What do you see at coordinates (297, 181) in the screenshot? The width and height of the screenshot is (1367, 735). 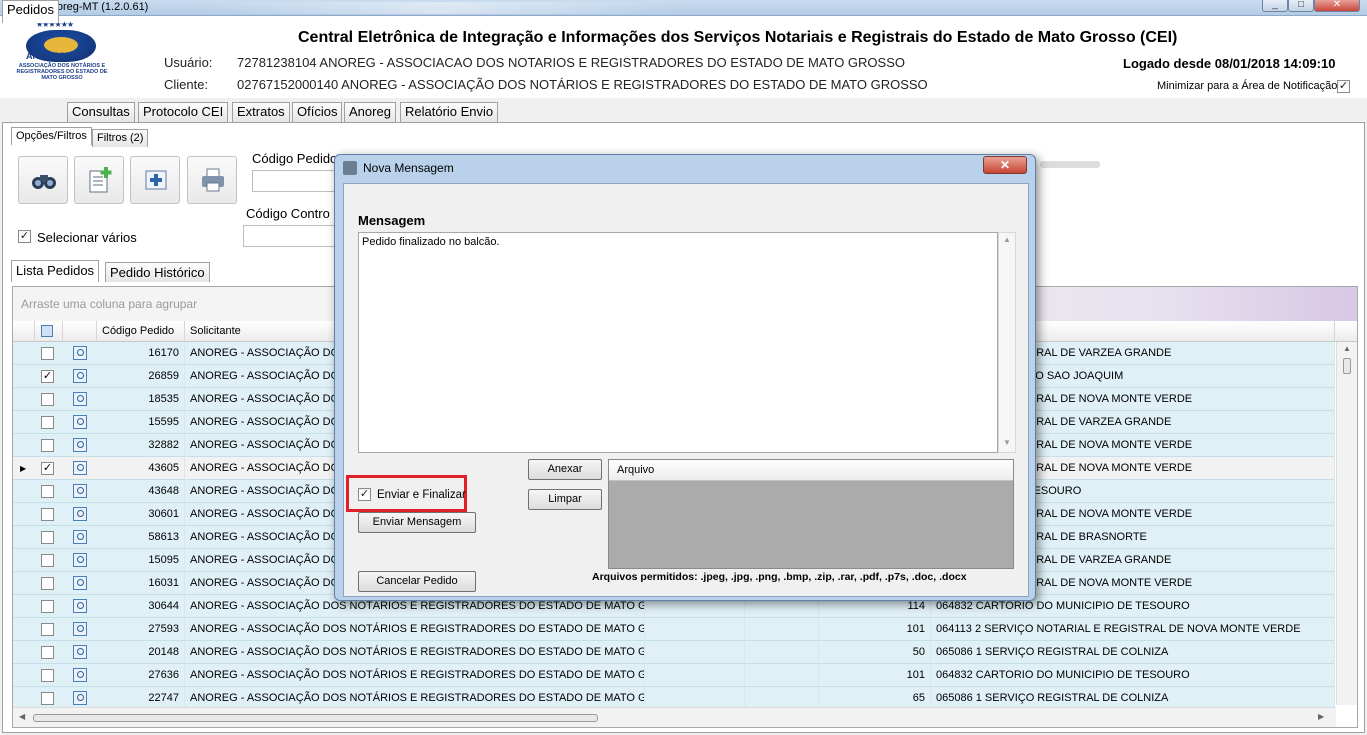 I see `codigo-pedido-input` at bounding box center [297, 181].